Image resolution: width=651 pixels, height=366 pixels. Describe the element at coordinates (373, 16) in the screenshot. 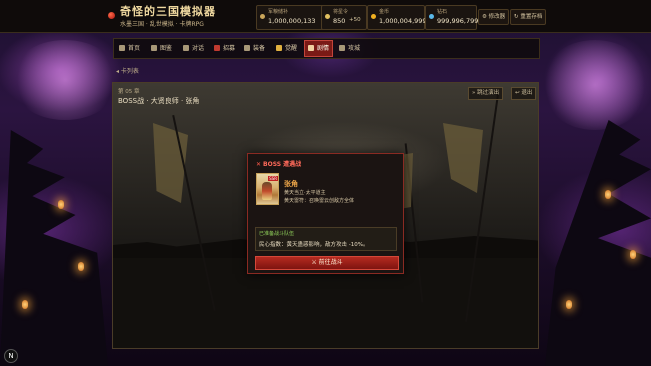

I see `gold-coin-icon` at that location.